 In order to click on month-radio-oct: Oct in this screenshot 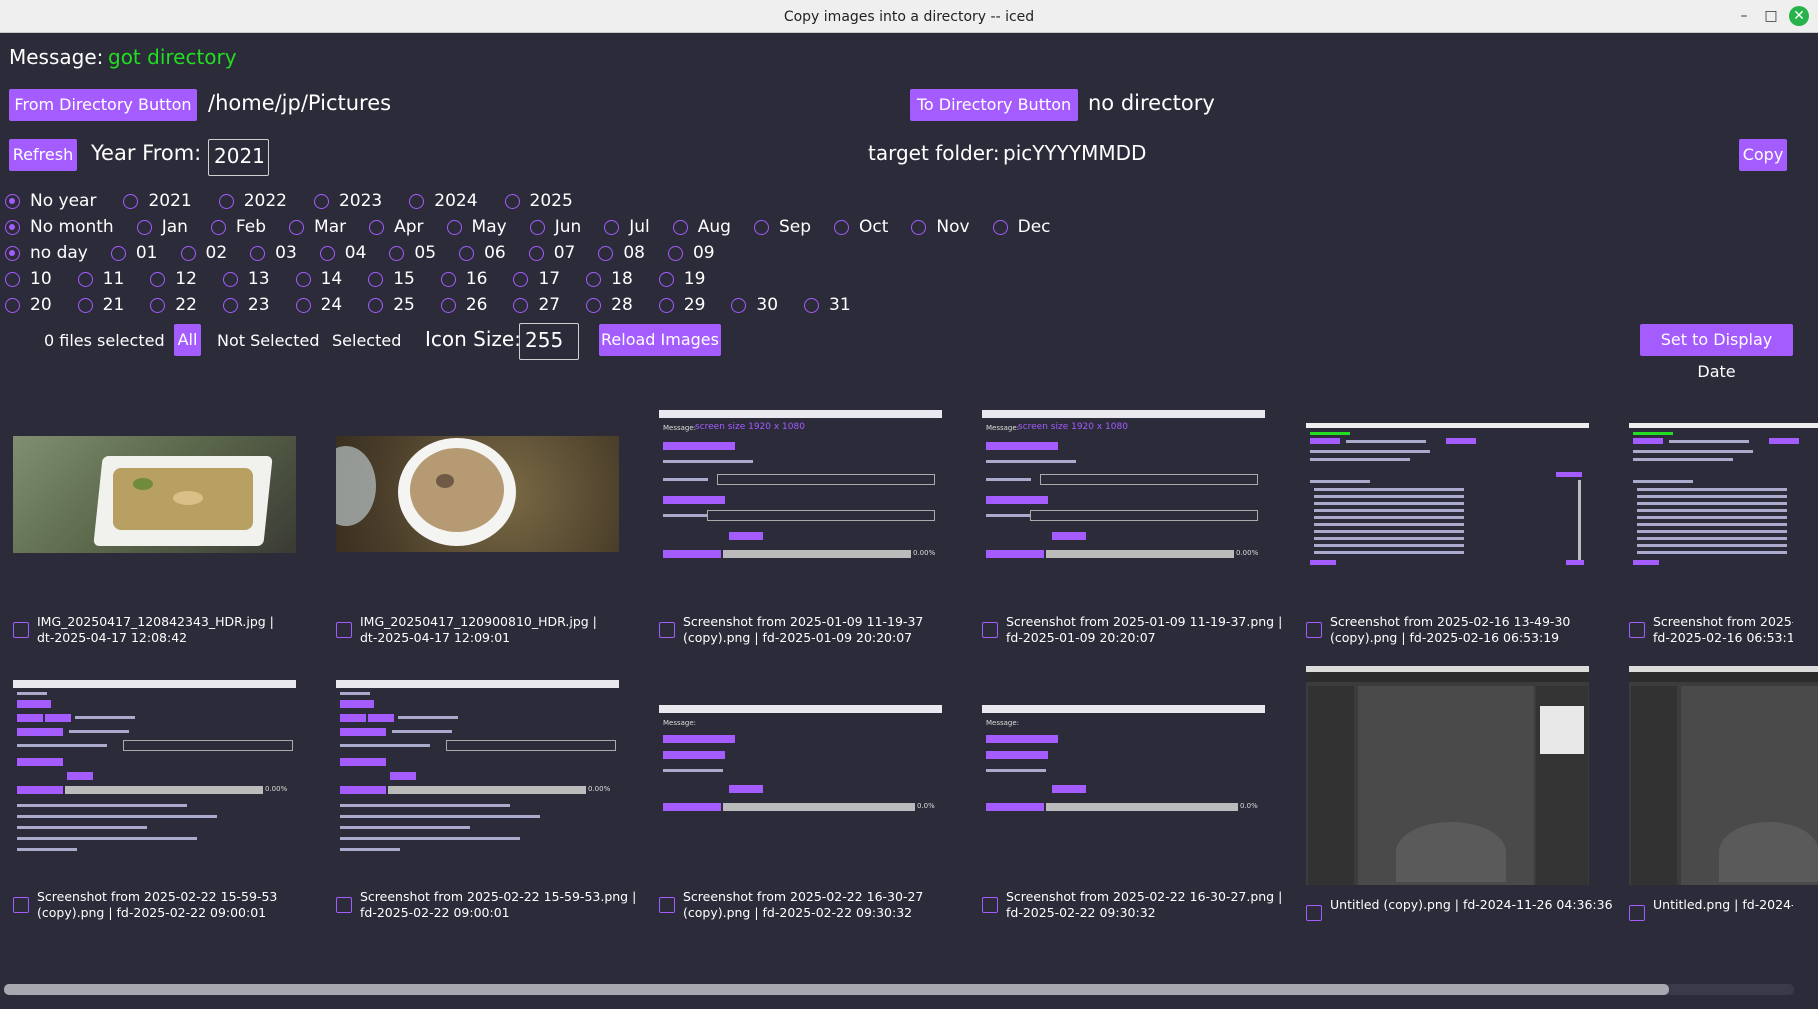, I will do `click(861, 227)`.